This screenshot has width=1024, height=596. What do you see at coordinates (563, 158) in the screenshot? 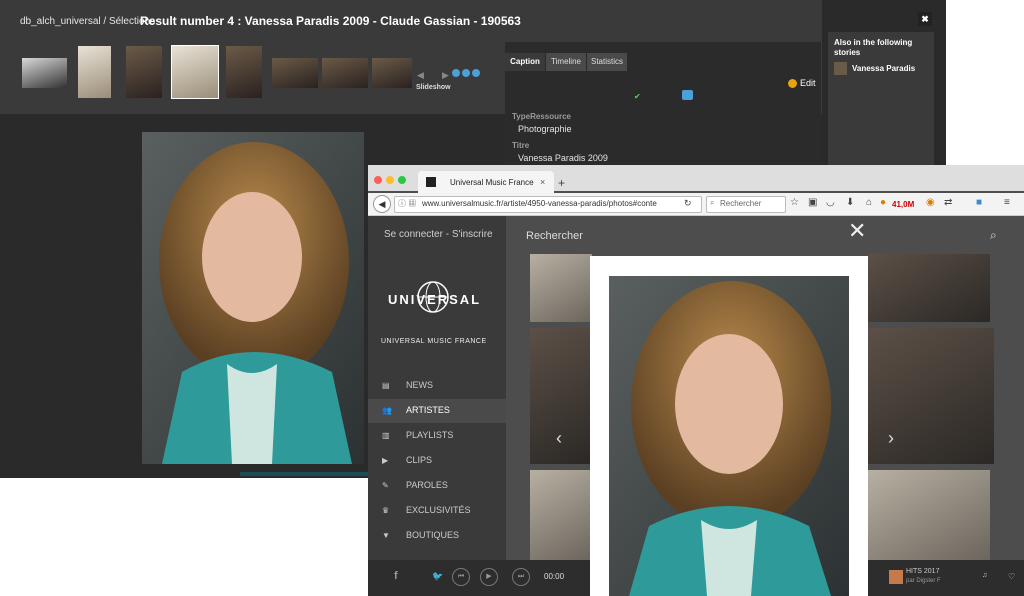
I see `field-value-title: Vanessa Paradis 2009` at bounding box center [563, 158].